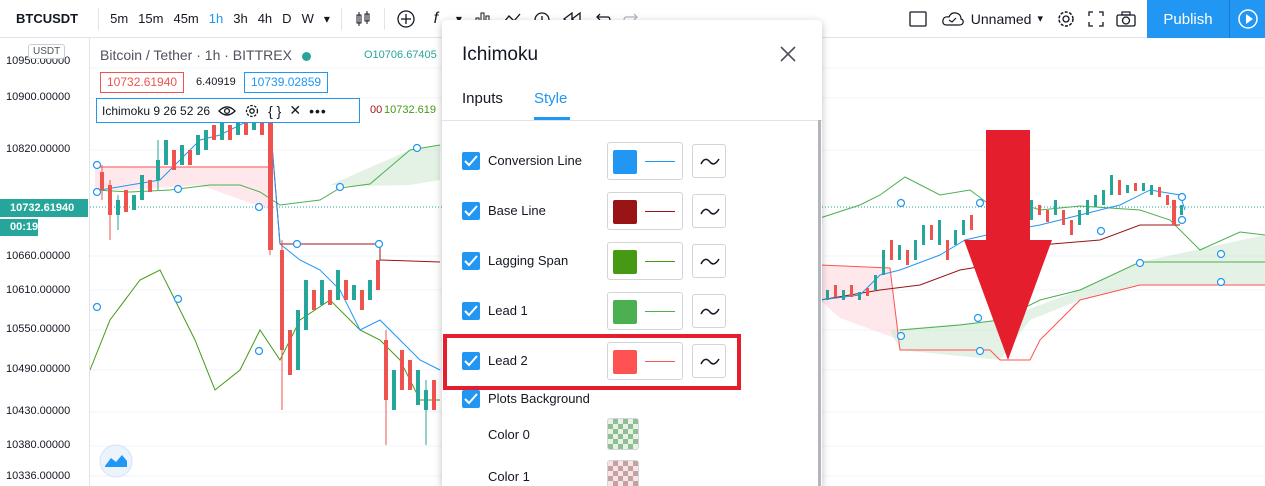 The image size is (1265, 486). I want to click on background-color-0-row: Color 0, so click(632, 436).